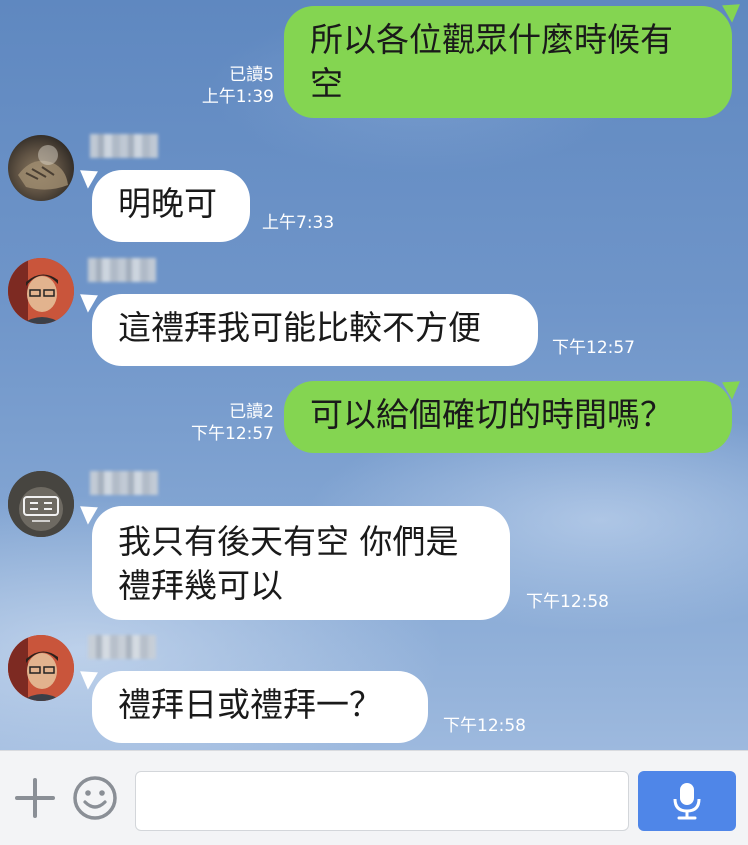  Describe the element at coordinates (326, 83) in the screenshot. I see `message-text-line: 空` at that location.